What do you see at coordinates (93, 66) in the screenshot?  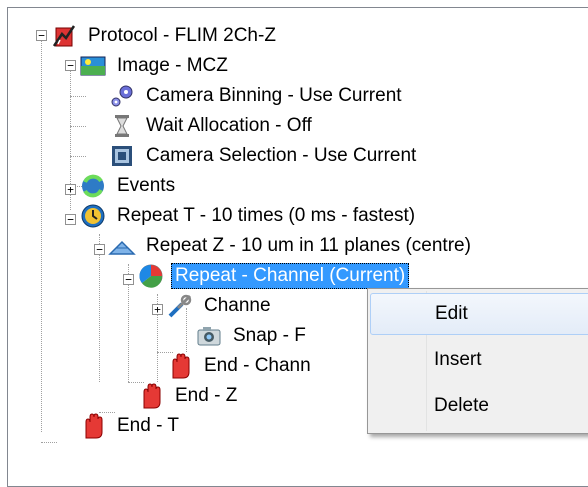 I see `image-icon` at bounding box center [93, 66].